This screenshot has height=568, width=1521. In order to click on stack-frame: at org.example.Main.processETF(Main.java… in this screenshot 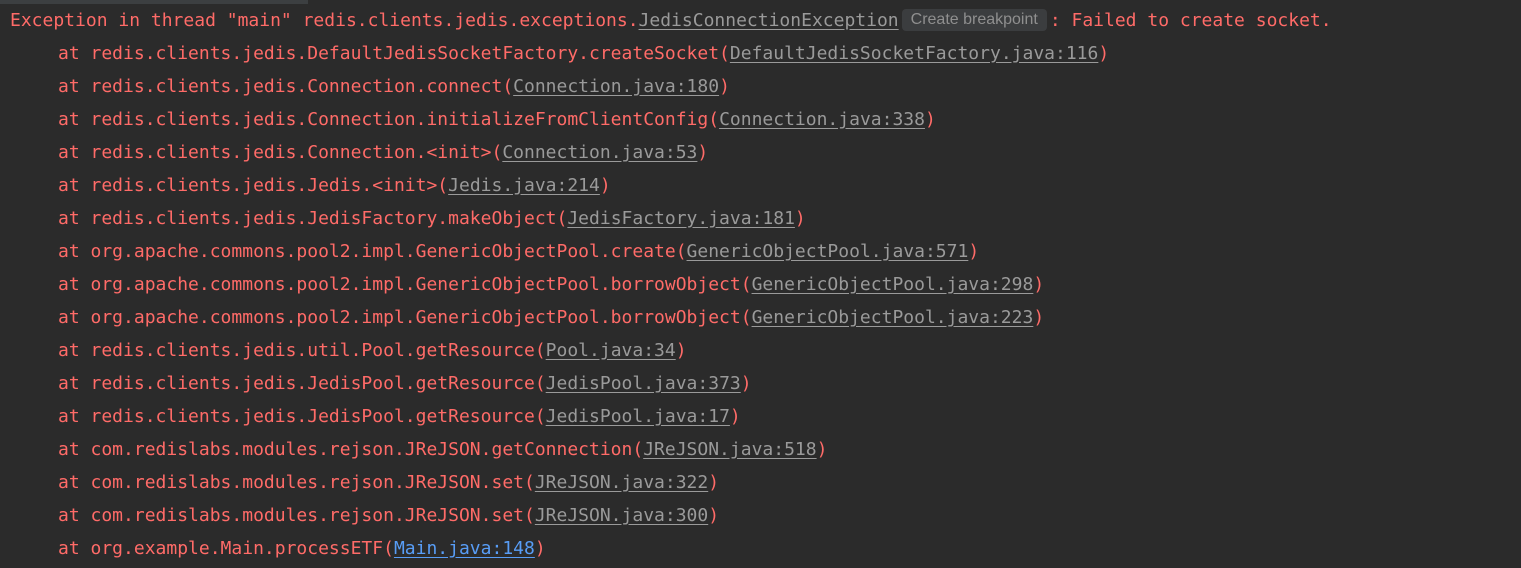, I will do `click(273, 548)`.